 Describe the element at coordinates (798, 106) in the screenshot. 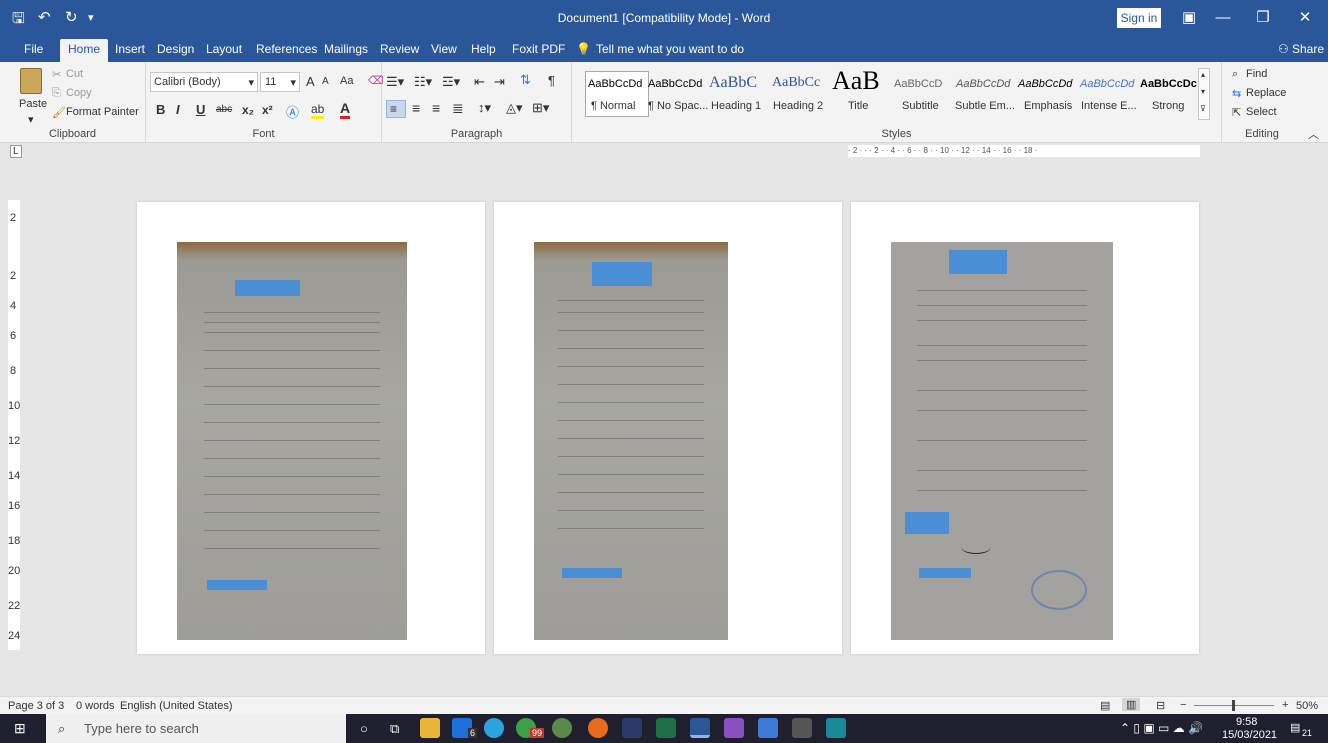

I see `style-heading2: Heading 2` at that location.